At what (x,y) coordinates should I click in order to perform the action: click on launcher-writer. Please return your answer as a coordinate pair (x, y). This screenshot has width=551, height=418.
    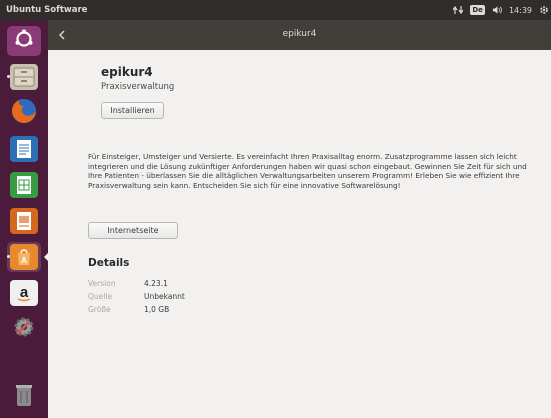
    Looking at the image, I should click on (24, 149).